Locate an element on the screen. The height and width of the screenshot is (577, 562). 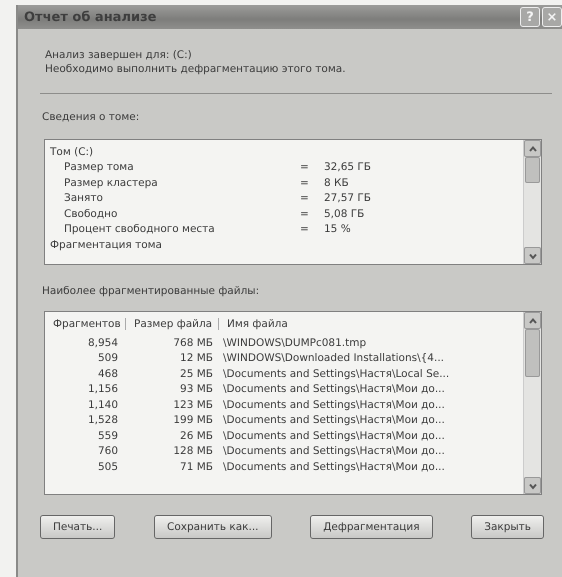
status-text: Анализ завершен для: (C:) is located at coordinates (119, 55).